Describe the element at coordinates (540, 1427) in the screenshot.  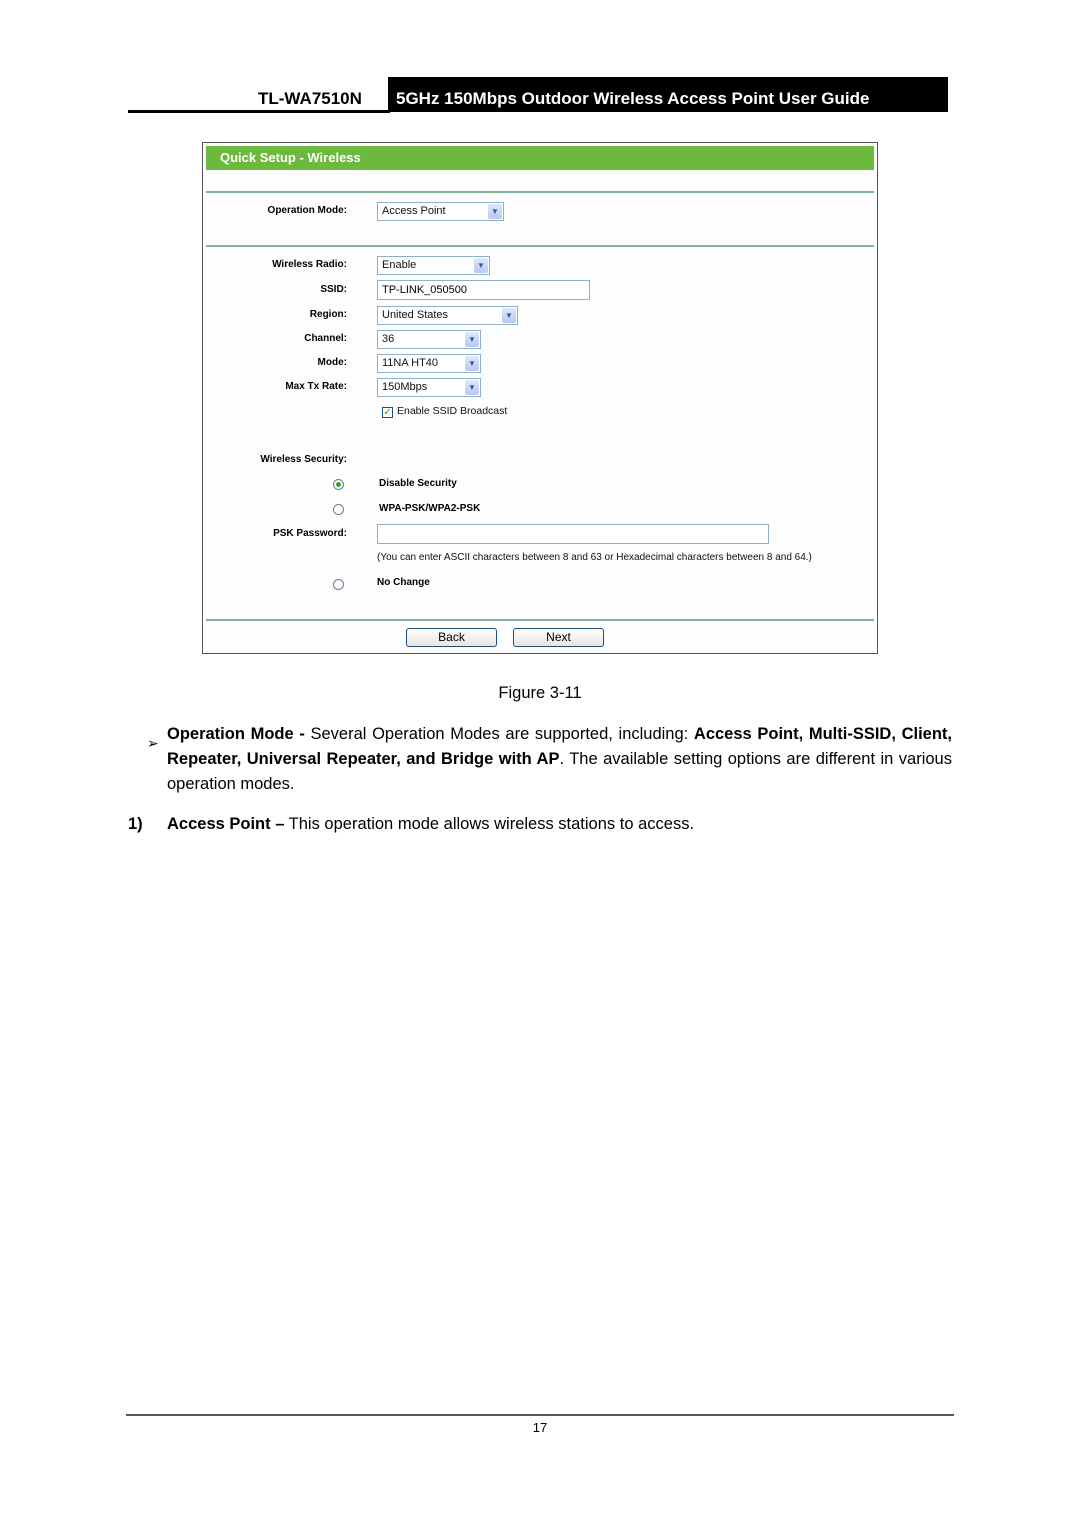
I see `page-number: 17` at that location.